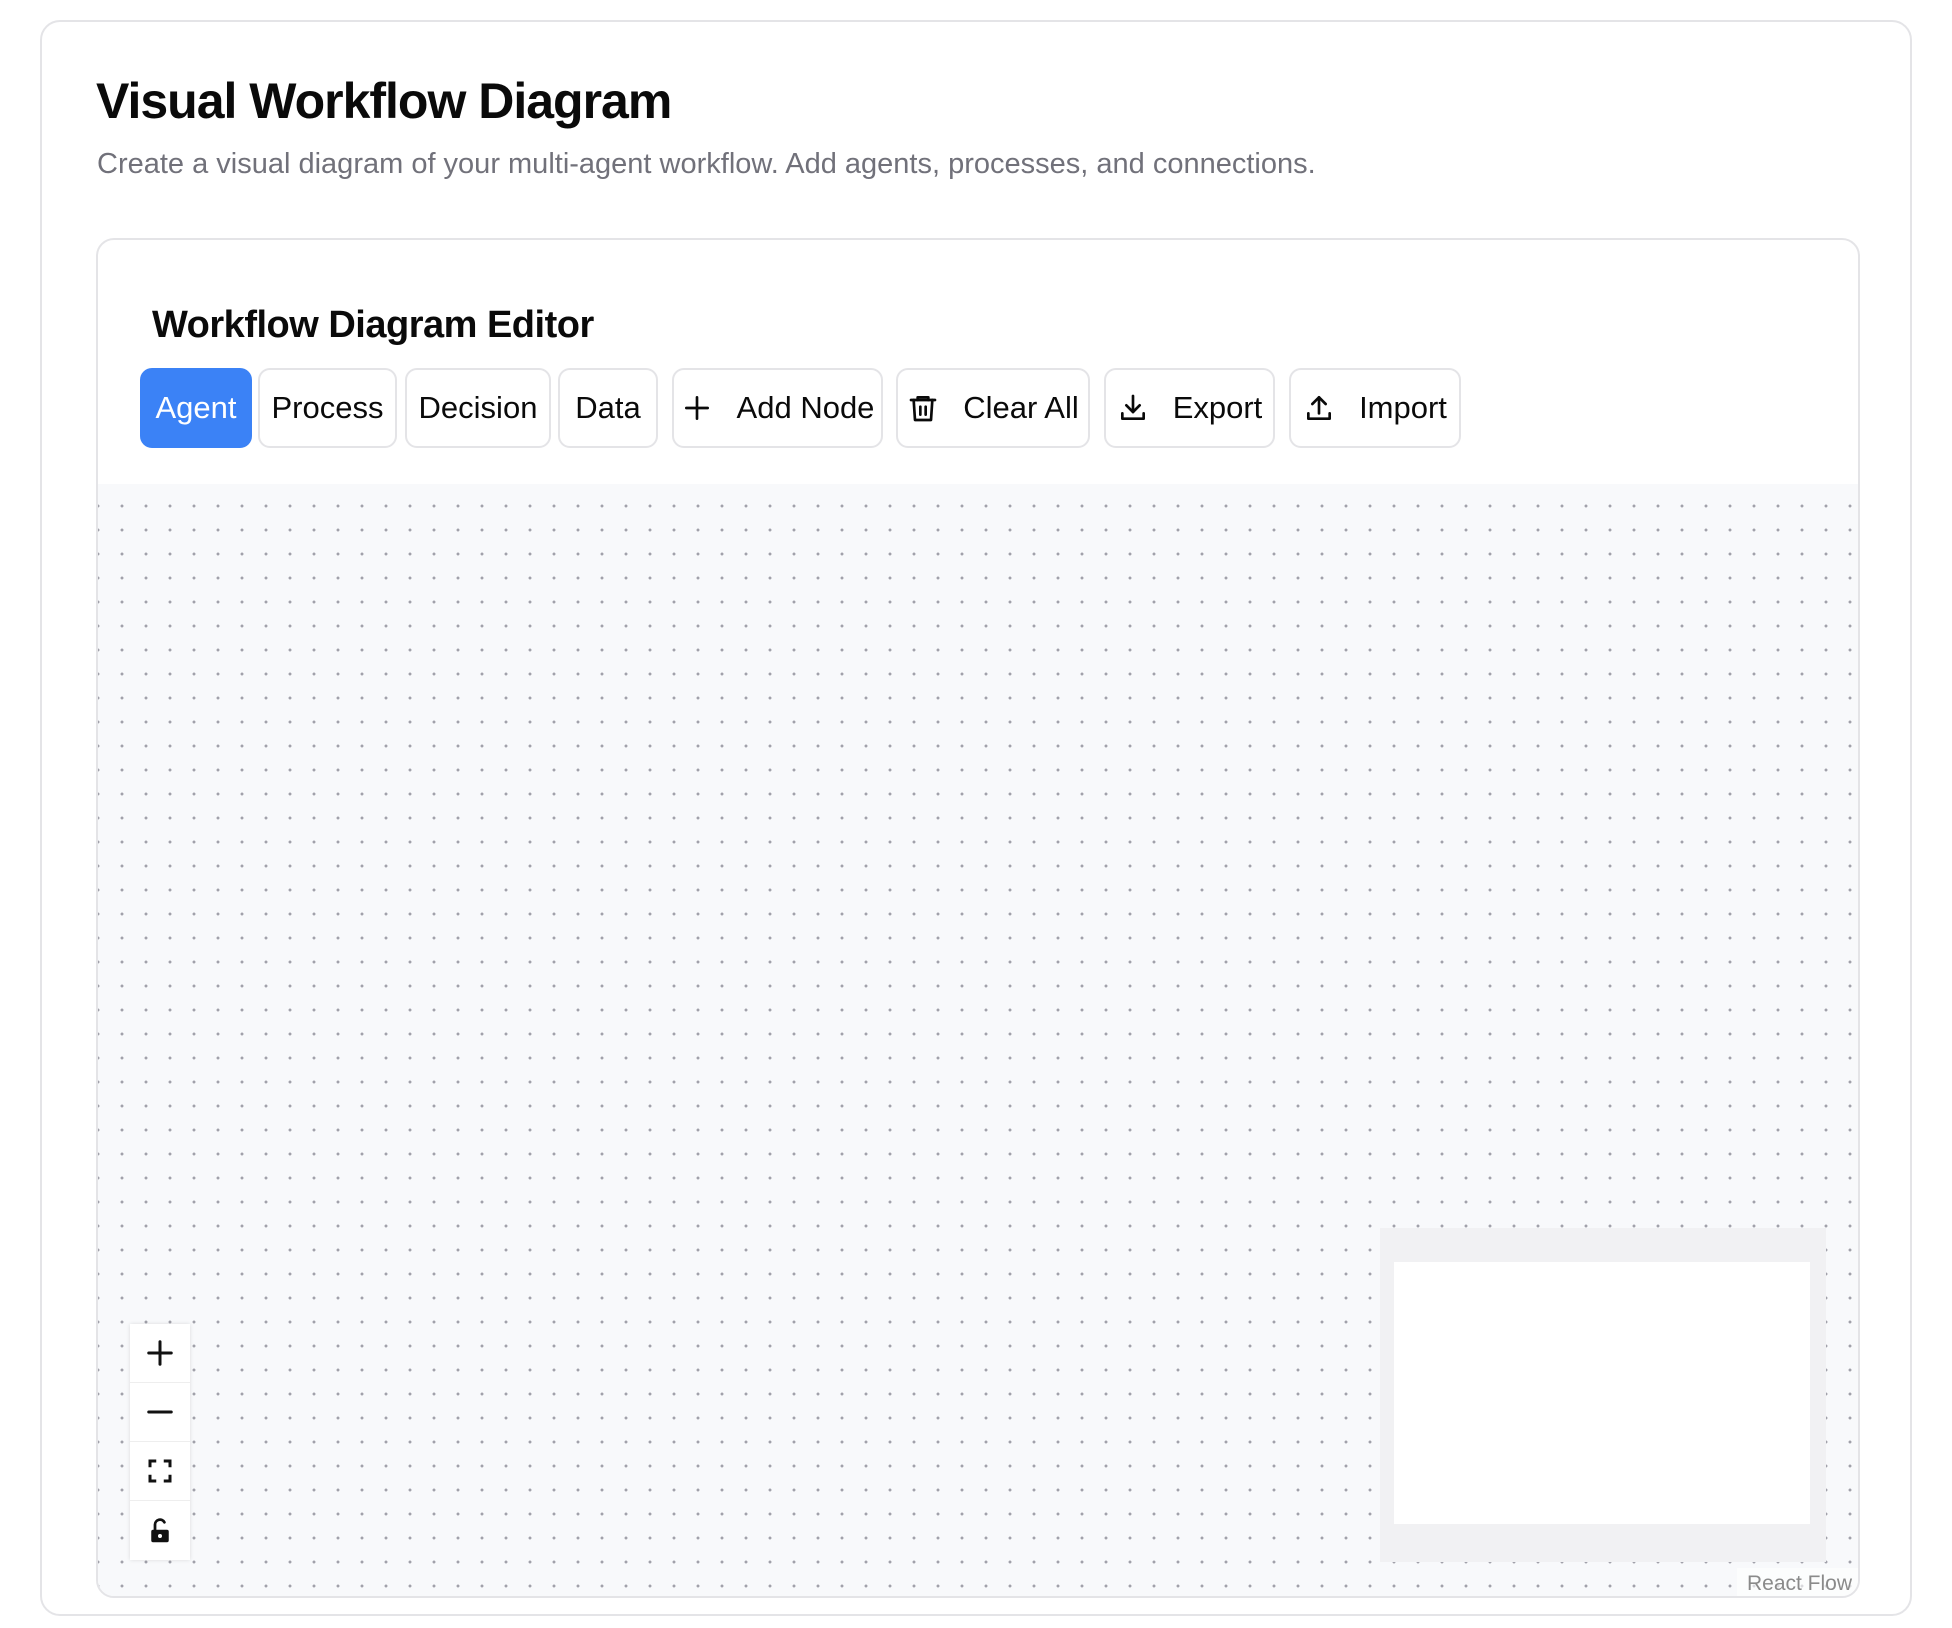  I want to click on lock-icon, so click(160, 1529).